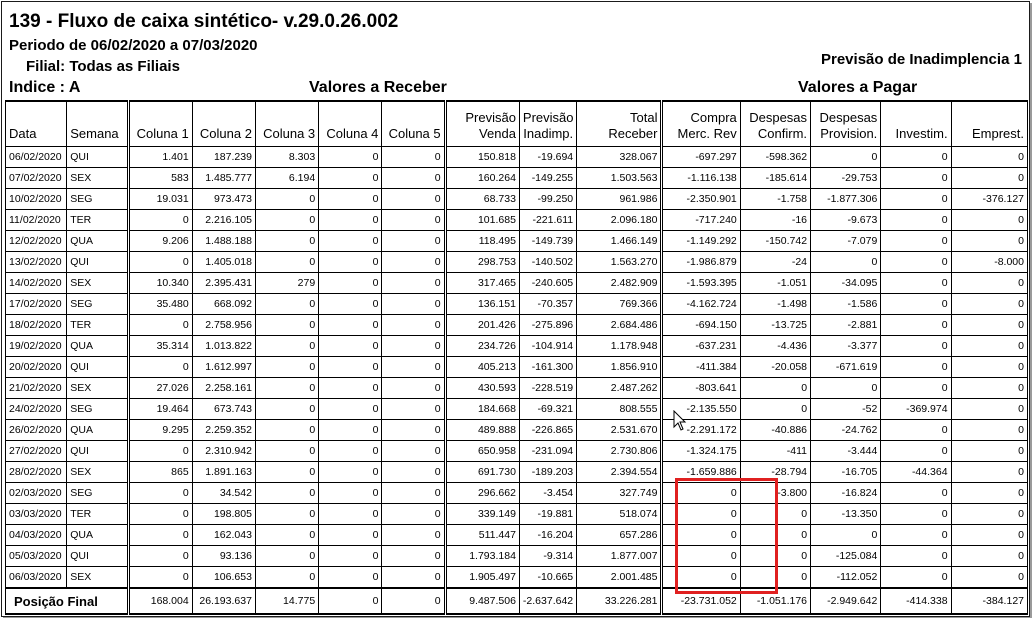 The image size is (1032, 618). What do you see at coordinates (775, 493) in the screenshot?
I see `table-cell: -3.800` at bounding box center [775, 493].